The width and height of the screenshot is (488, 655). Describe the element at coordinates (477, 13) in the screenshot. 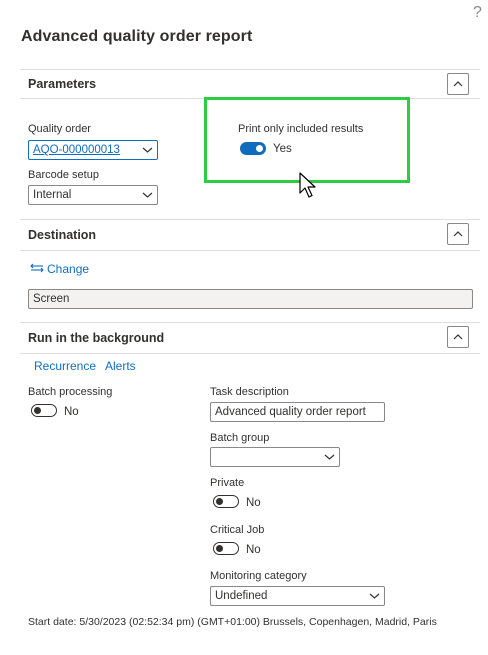

I see `help-icon: ?` at that location.